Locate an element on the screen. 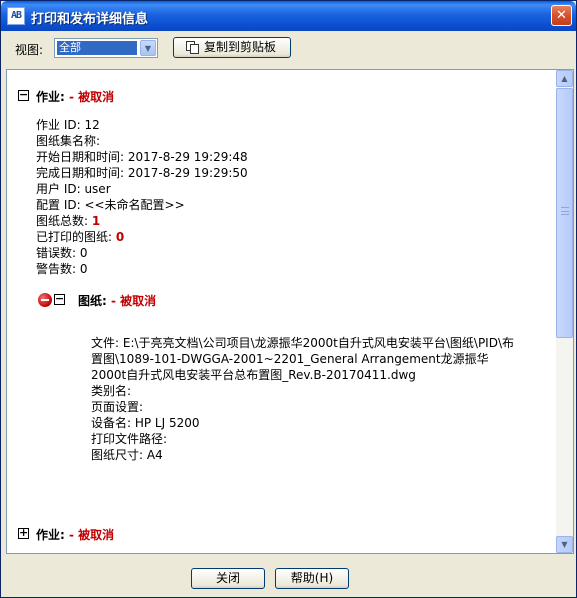 This screenshot has height=598, width=577. start-time: 开始日期和时间: 2017-8-29 19:29:48 is located at coordinates (142, 157).